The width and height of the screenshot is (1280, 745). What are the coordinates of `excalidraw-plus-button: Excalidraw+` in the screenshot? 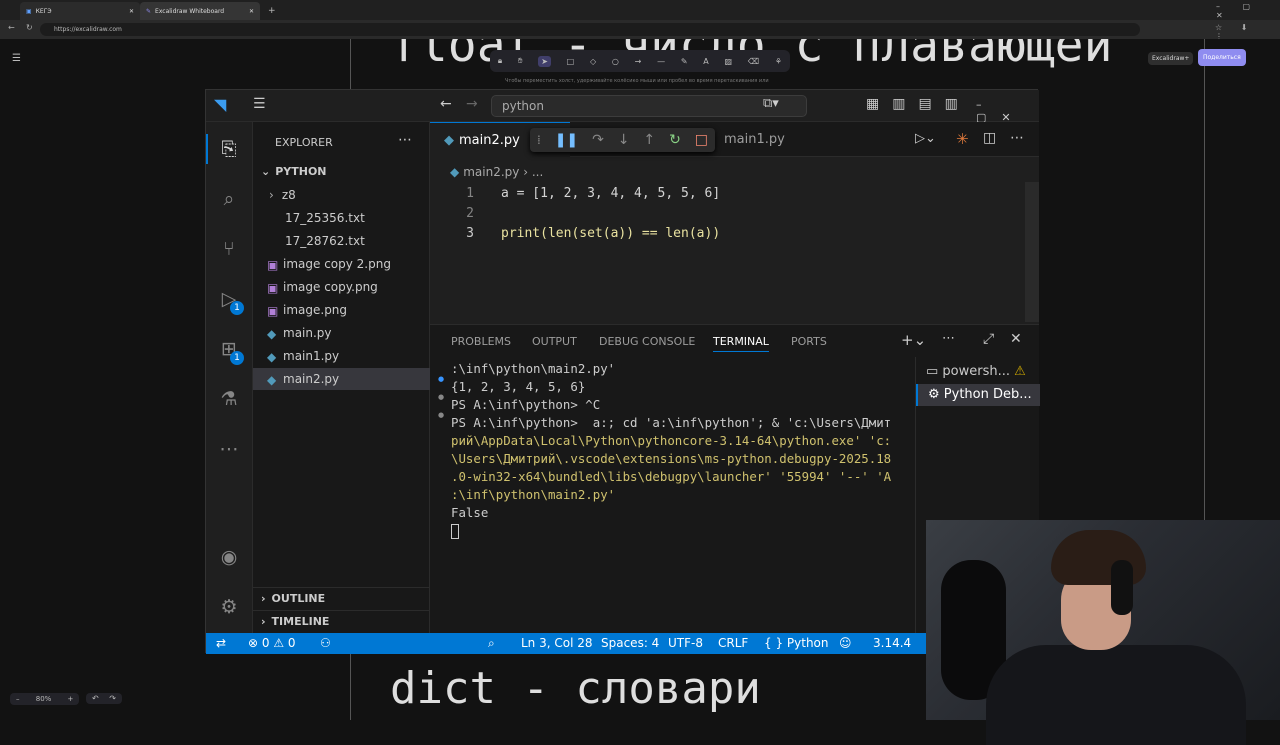 It's located at (1171, 58).